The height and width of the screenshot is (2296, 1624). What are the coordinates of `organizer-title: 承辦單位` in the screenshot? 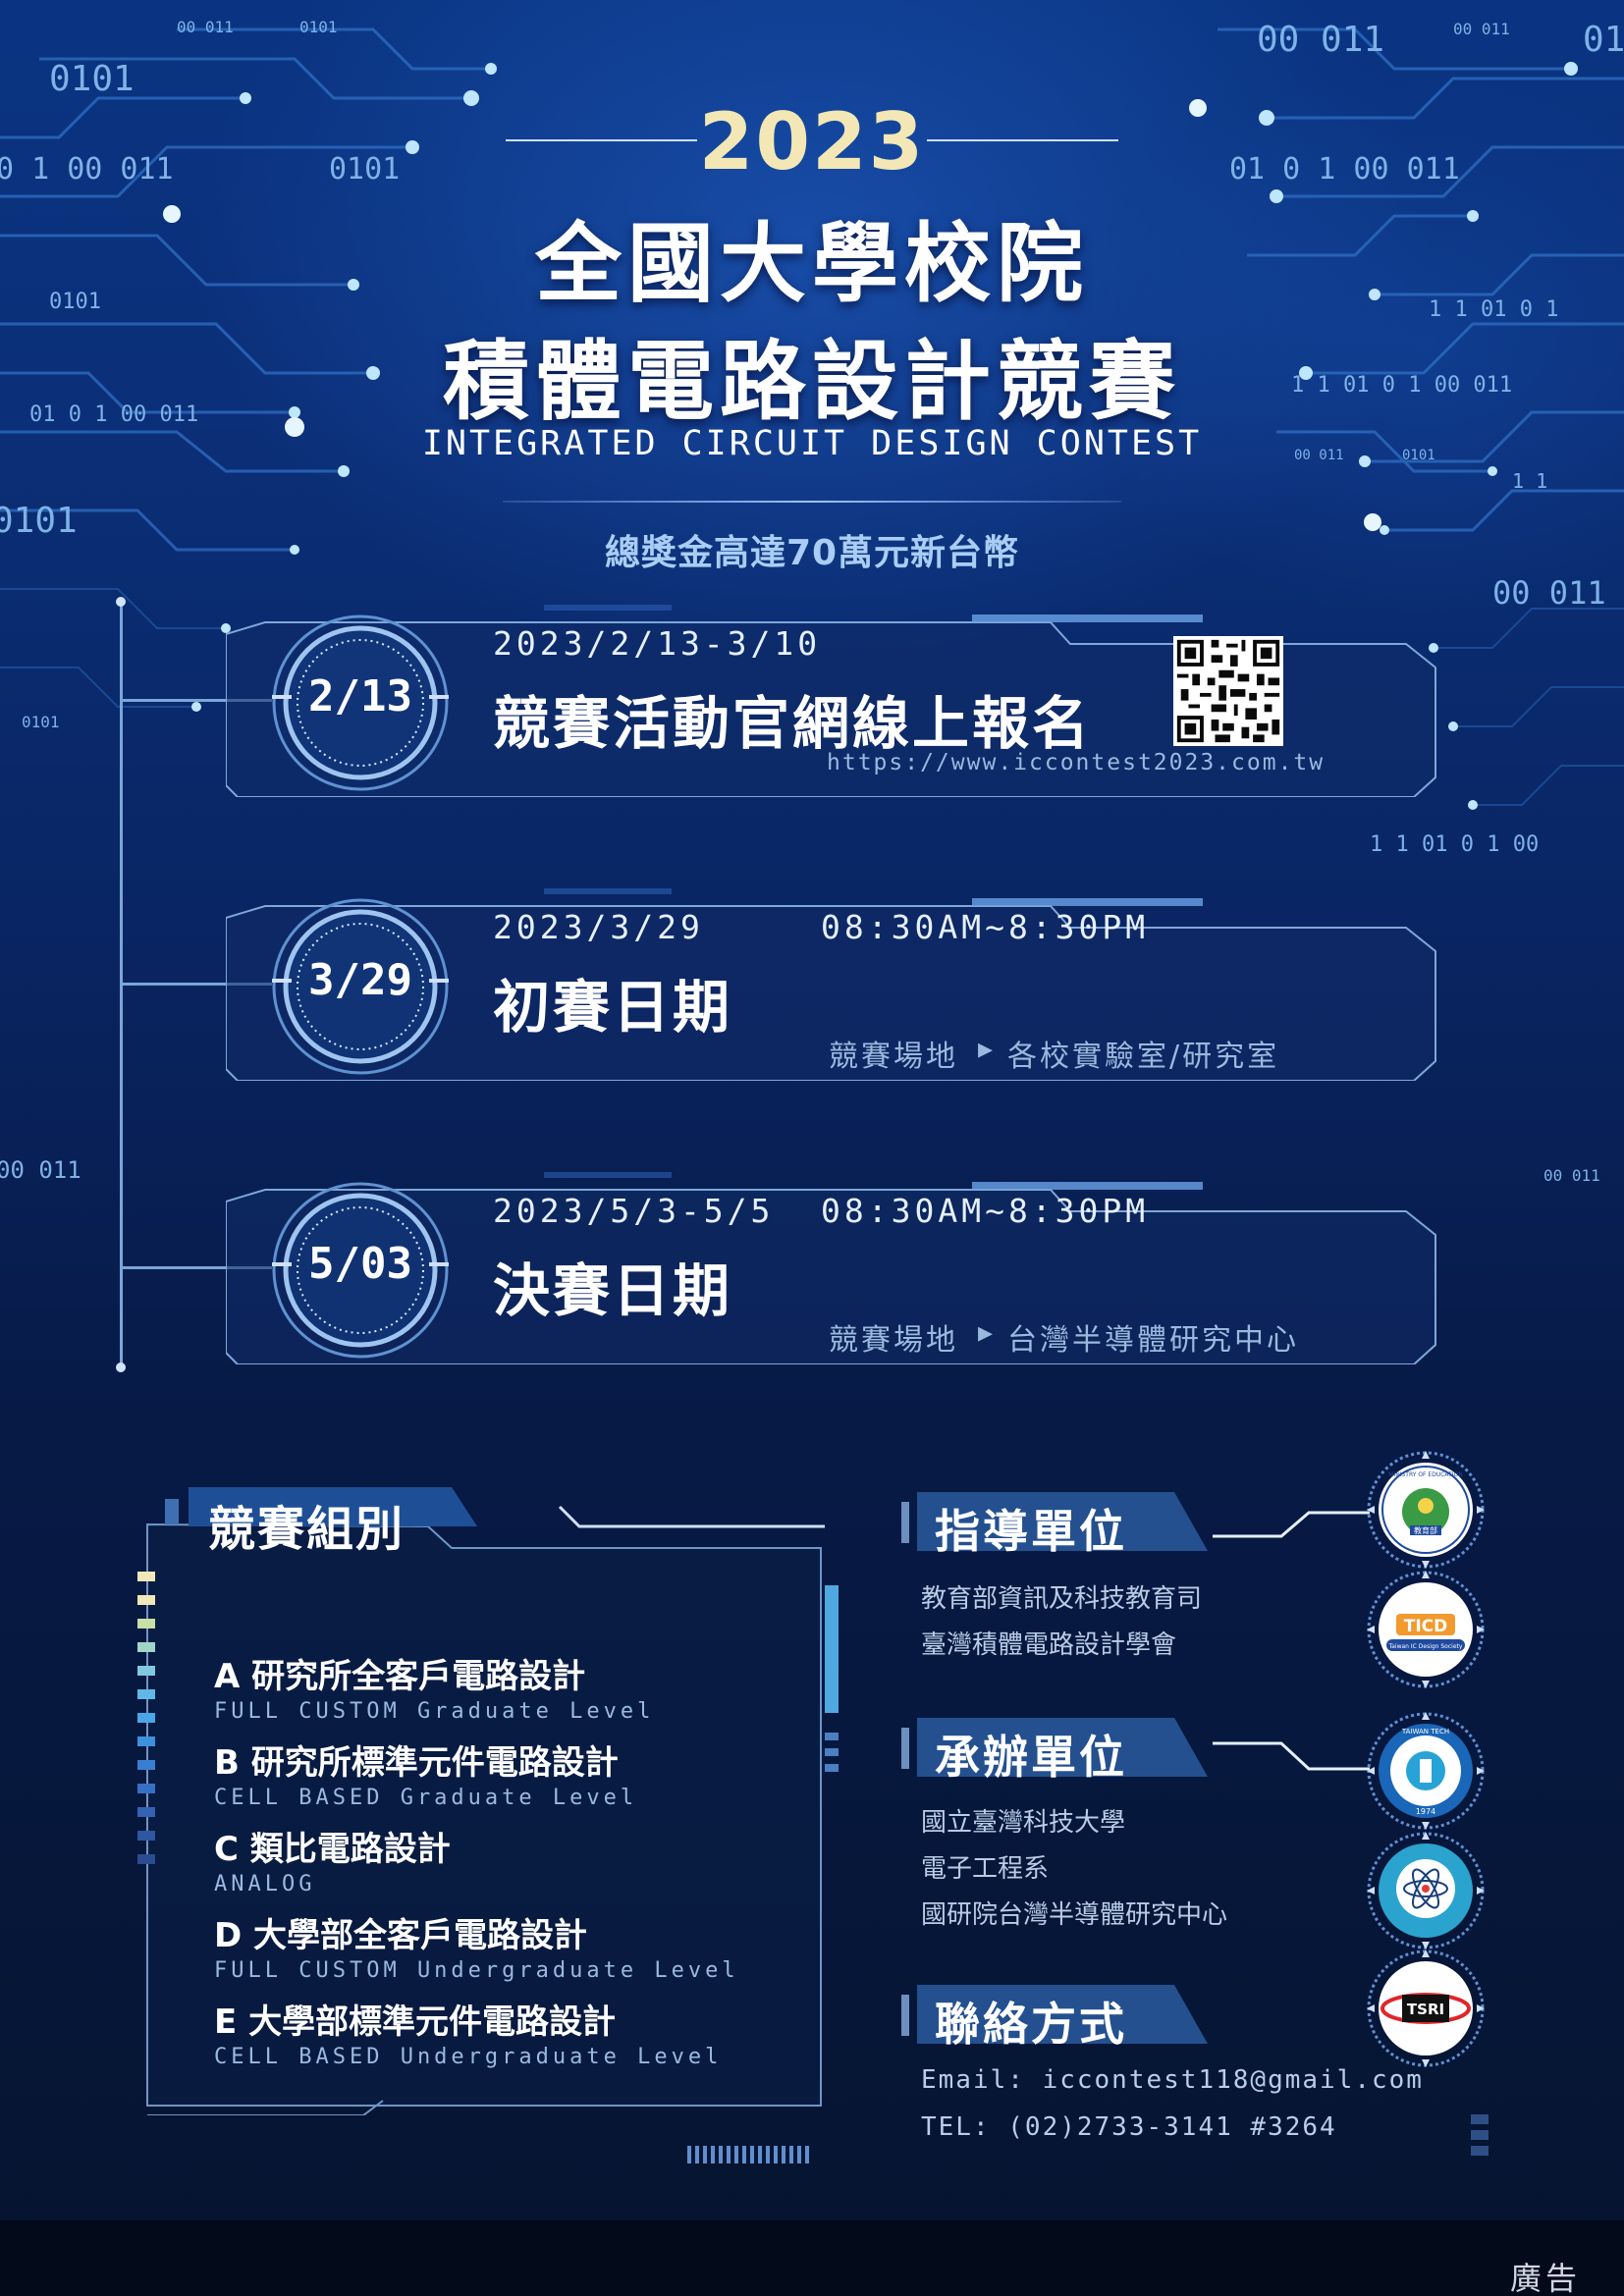 It's located at (1031, 1757).